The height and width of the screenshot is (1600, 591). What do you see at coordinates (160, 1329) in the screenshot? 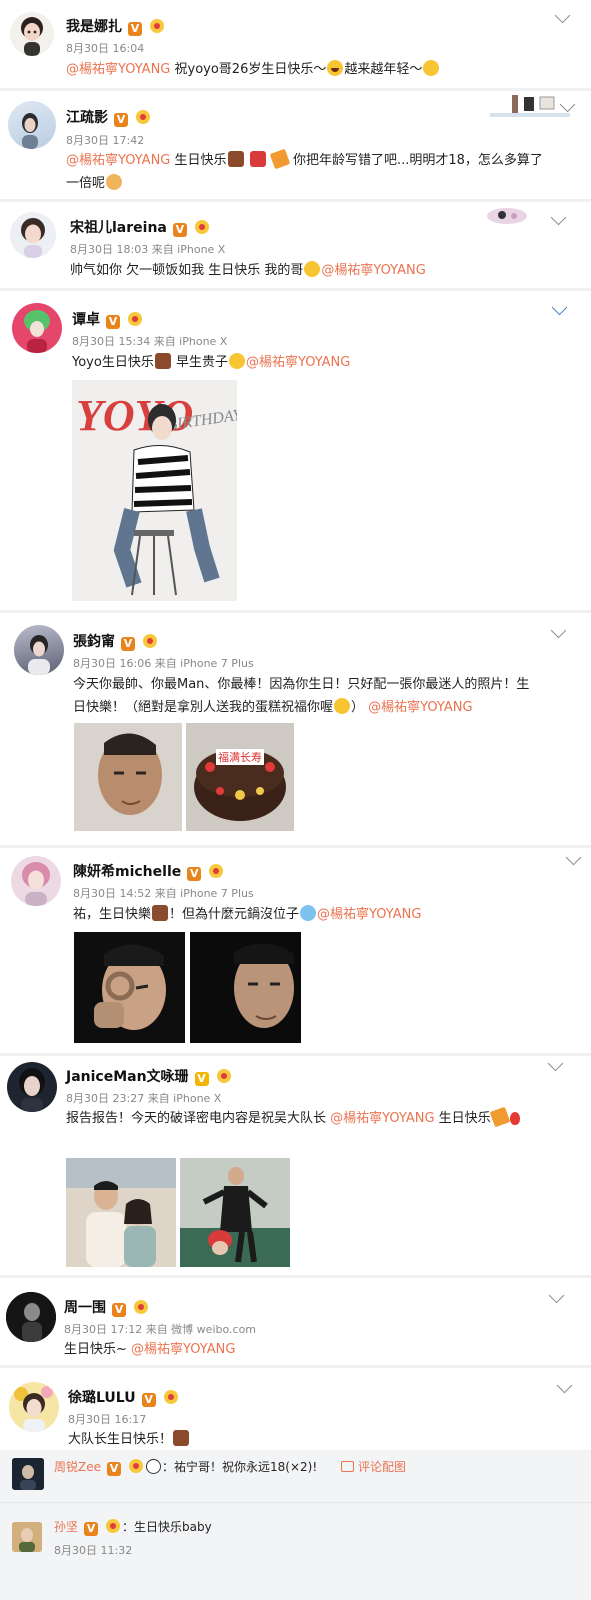
I see `post-time: 8月30日 17:12 来自 微博 weibo.com` at bounding box center [160, 1329].